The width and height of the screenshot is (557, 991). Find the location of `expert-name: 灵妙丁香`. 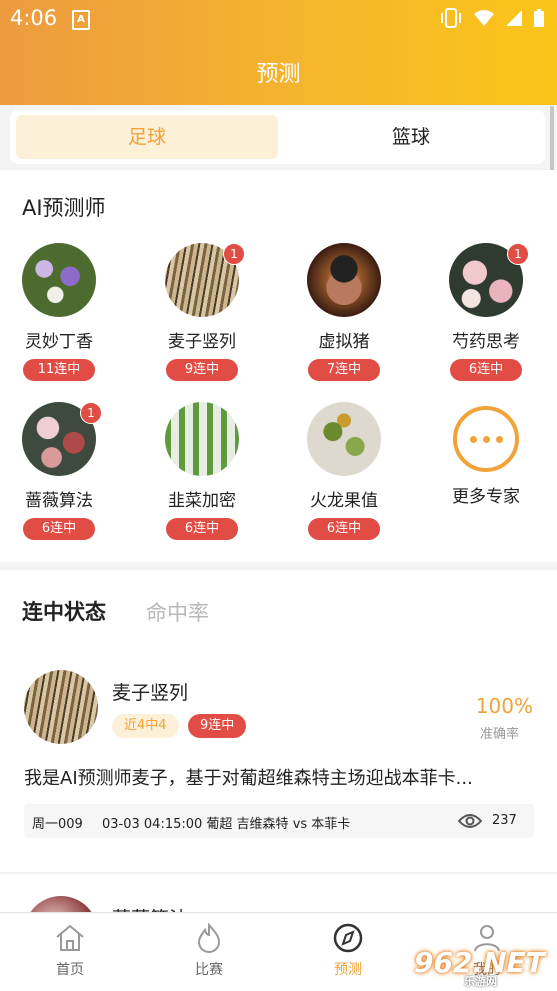

expert-name: 灵妙丁香 is located at coordinates (59, 342).